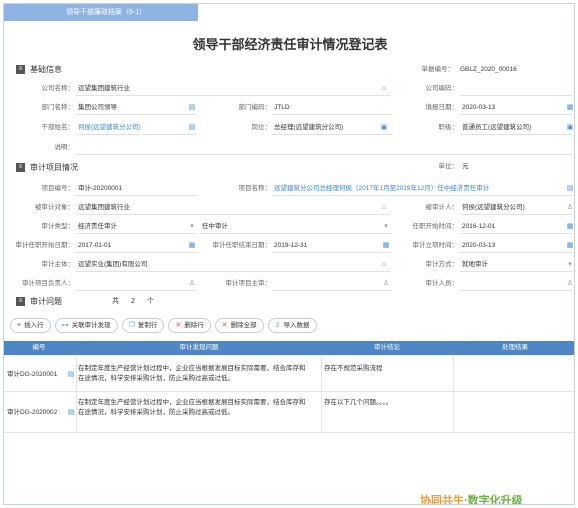 Image resolution: width=578 pixels, height=508 pixels. I want to click on audit-type-label: 审计类型：, so click(58, 226).